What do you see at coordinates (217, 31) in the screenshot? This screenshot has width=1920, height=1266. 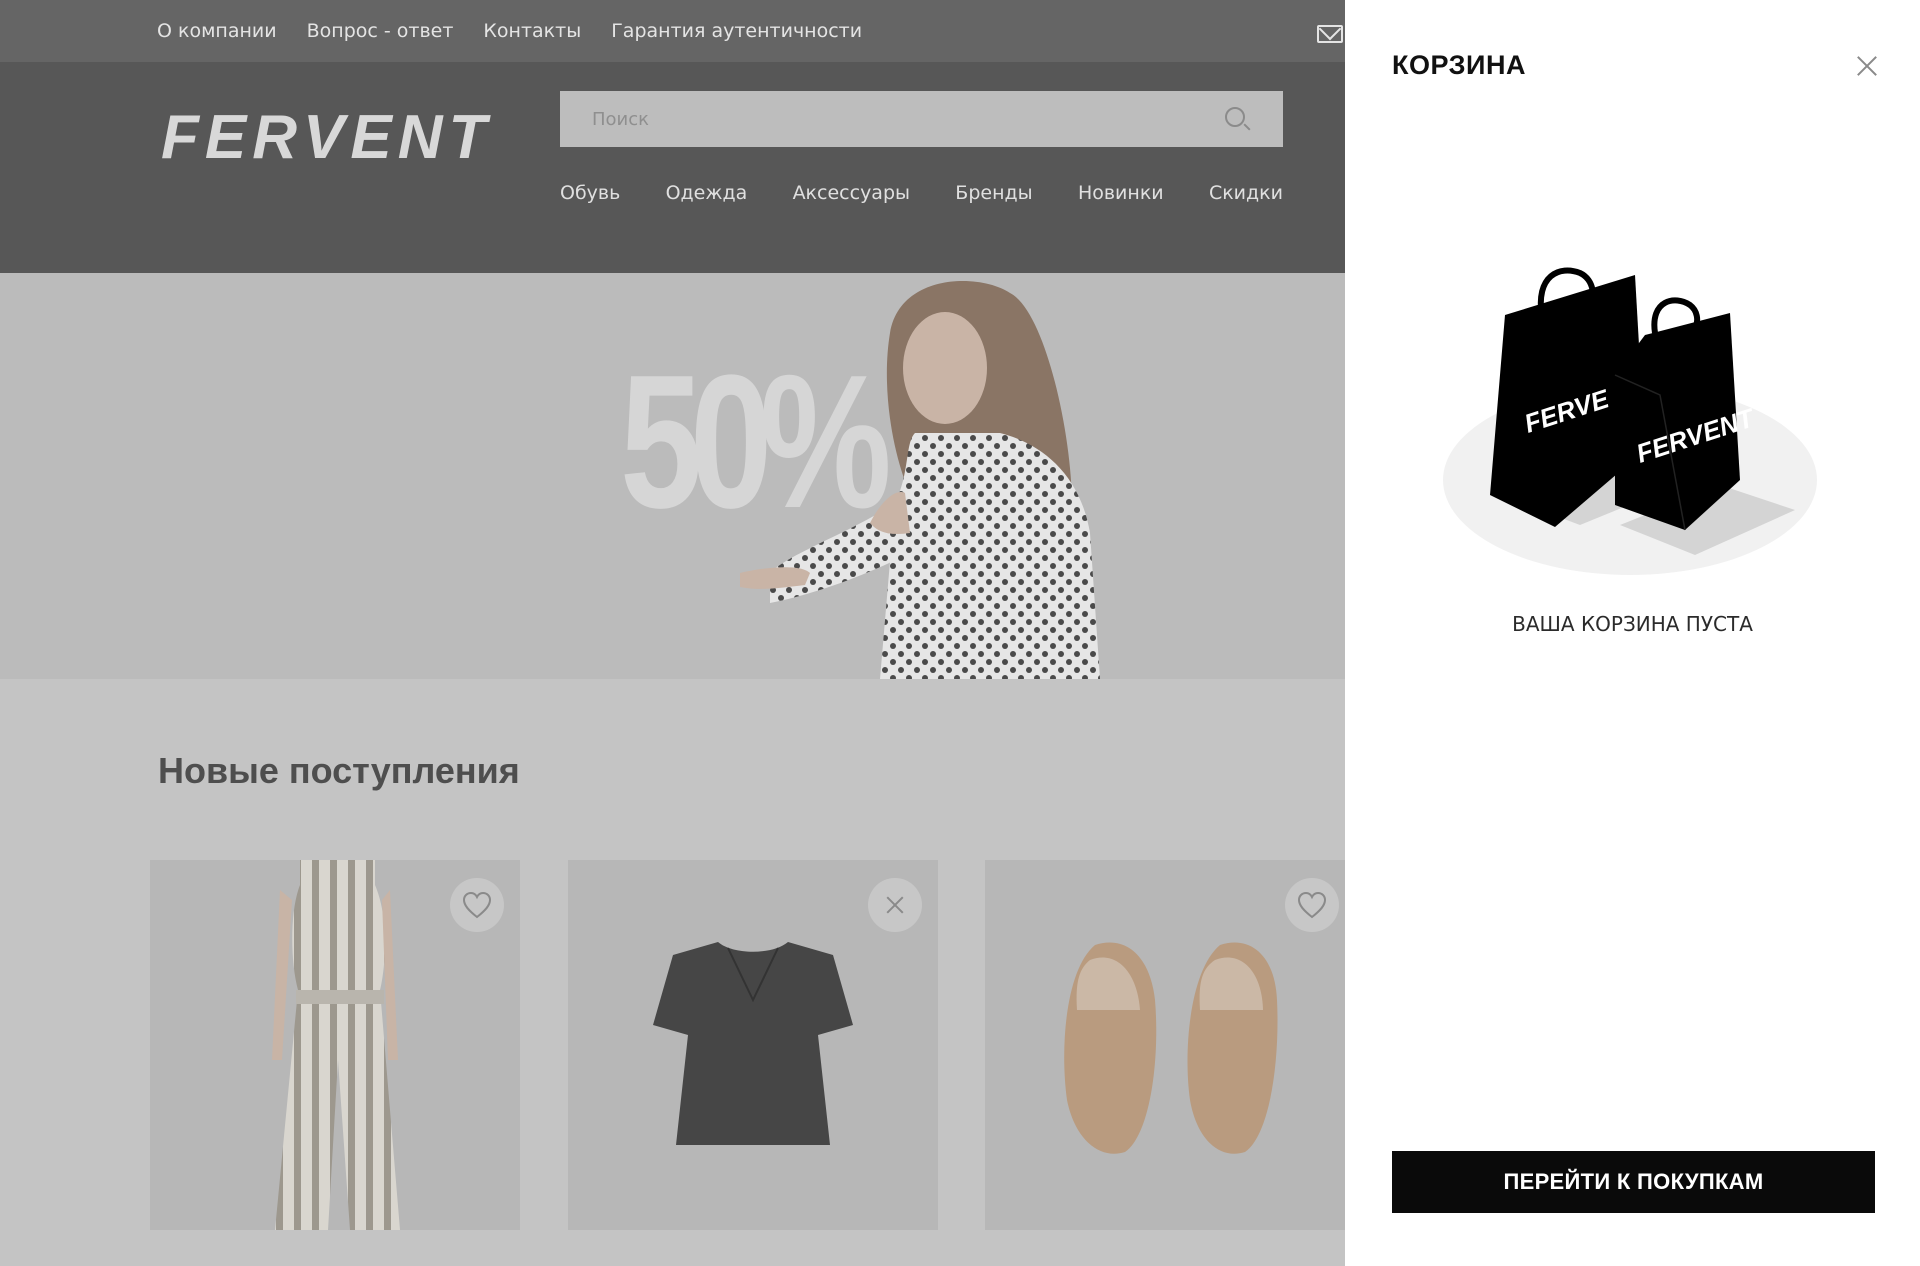 I see `top-link-about: О компании` at bounding box center [217, 31].